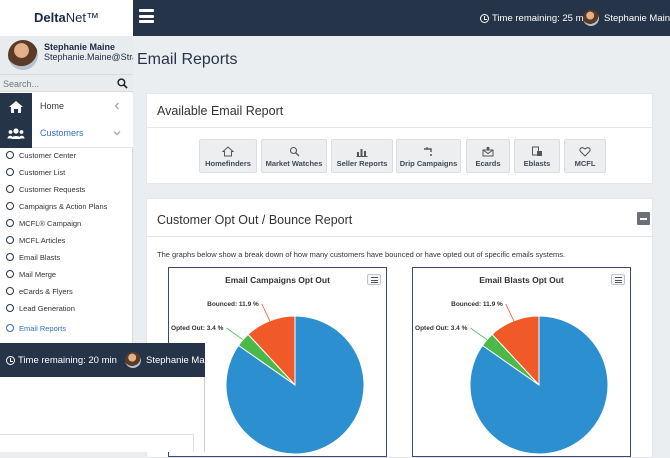 The height and width of the screenshot is (458, 670). What do you see at coordinates (535, 18) in the screenshot?
I see `session-timer: Time remaining: 25 min` at bounding box center [535, 18].